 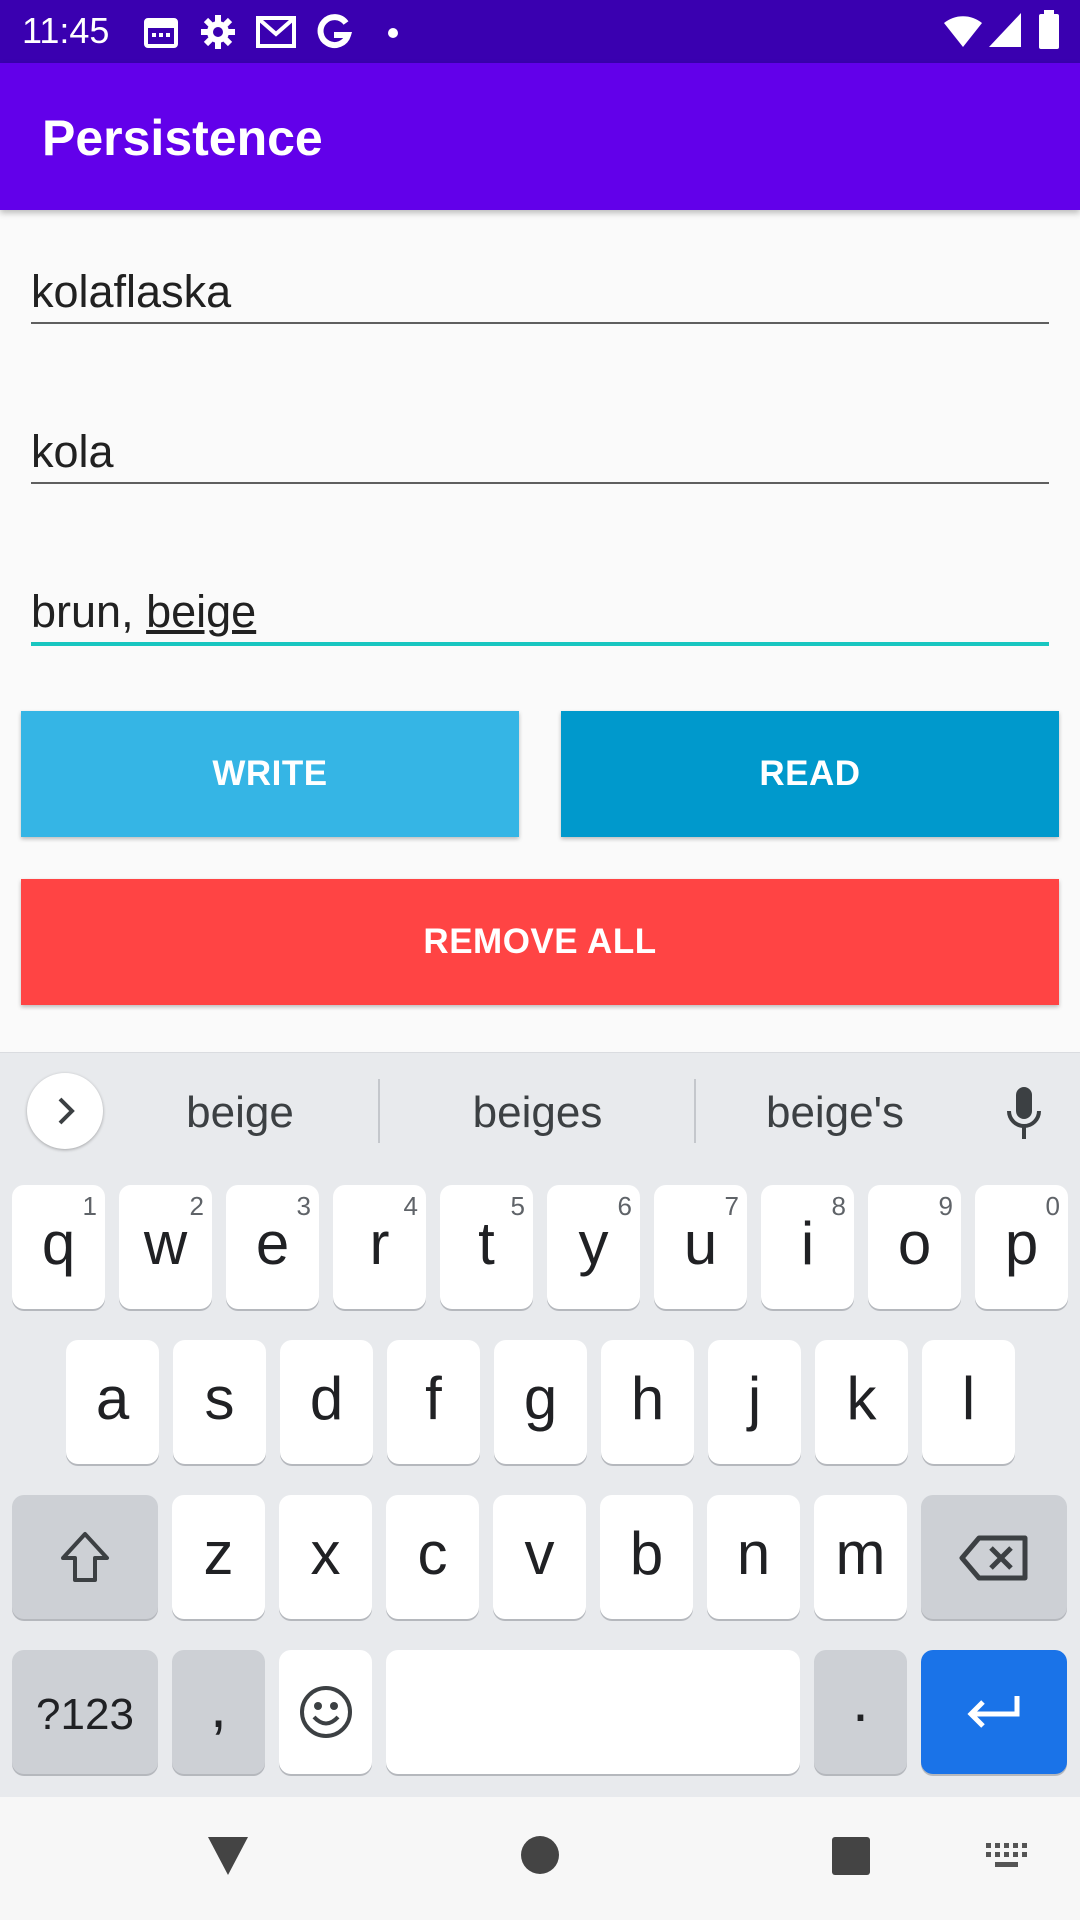 I want to click on gmail-icon, so click(x=276, y=32).